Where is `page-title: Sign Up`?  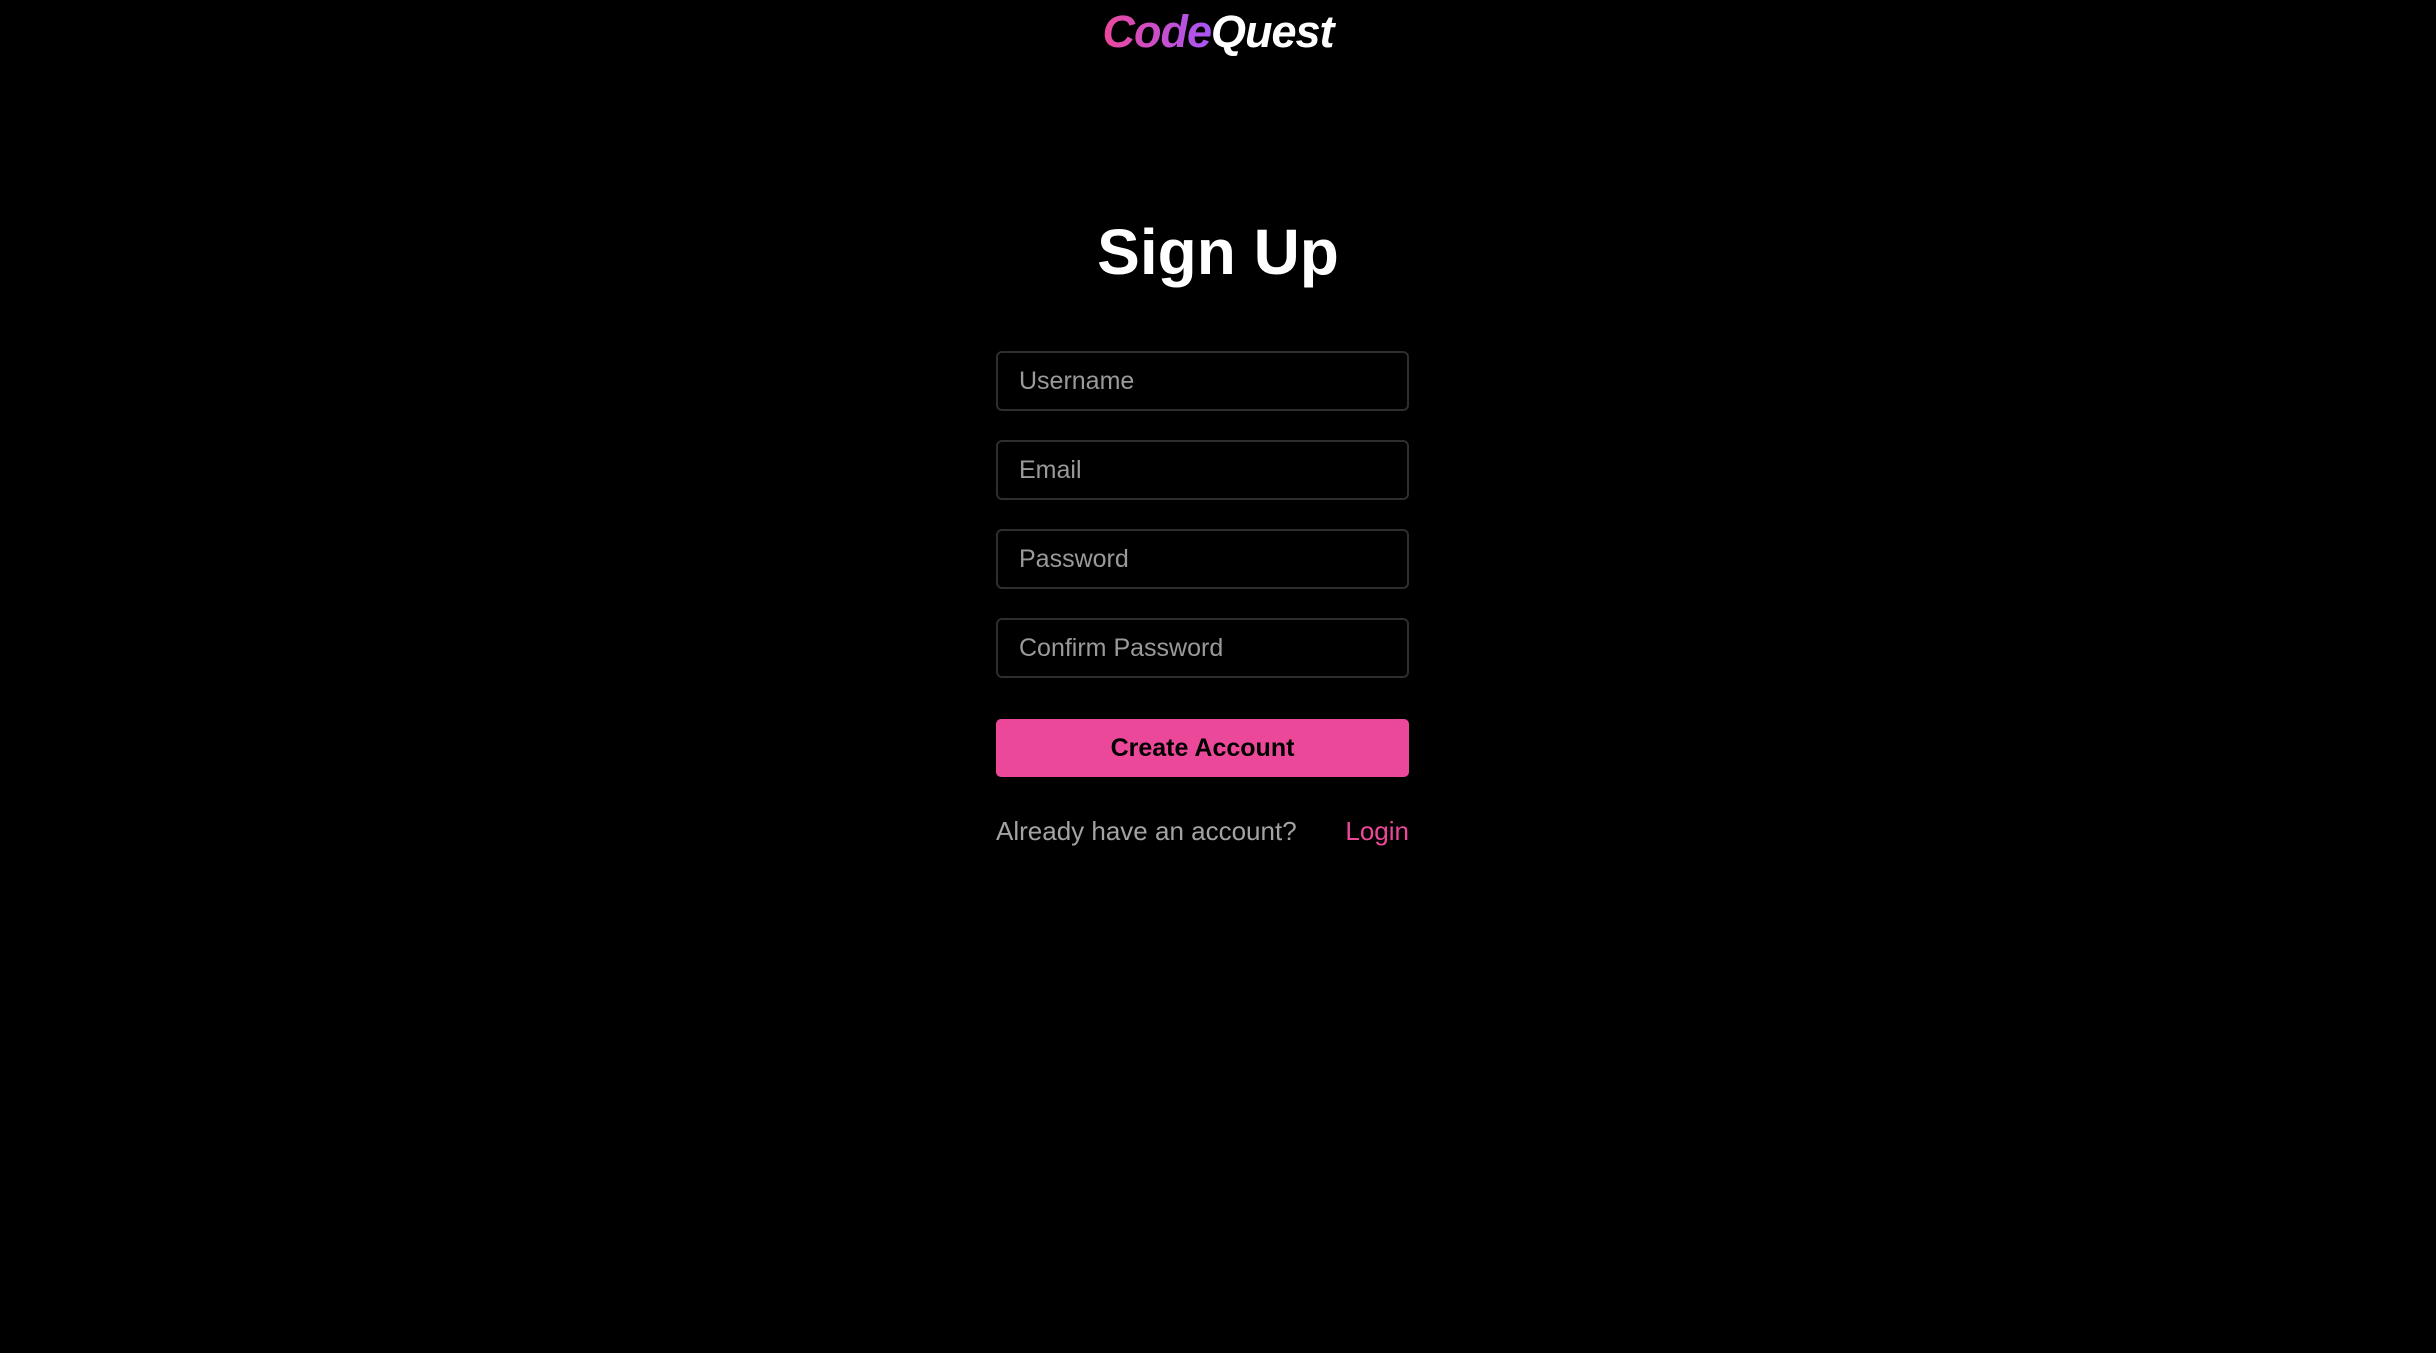 page-title: Sign Up is located at coordinates (1218, 252).